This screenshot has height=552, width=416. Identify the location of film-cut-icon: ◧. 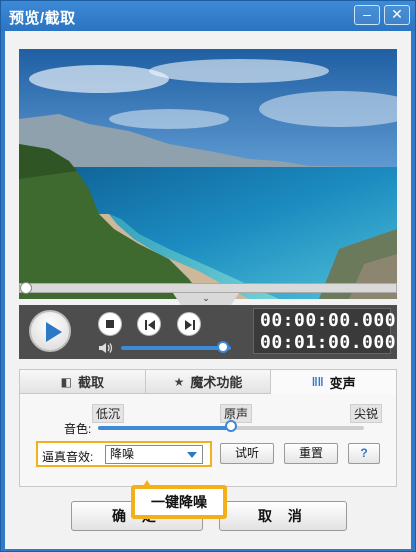
(66, 381).